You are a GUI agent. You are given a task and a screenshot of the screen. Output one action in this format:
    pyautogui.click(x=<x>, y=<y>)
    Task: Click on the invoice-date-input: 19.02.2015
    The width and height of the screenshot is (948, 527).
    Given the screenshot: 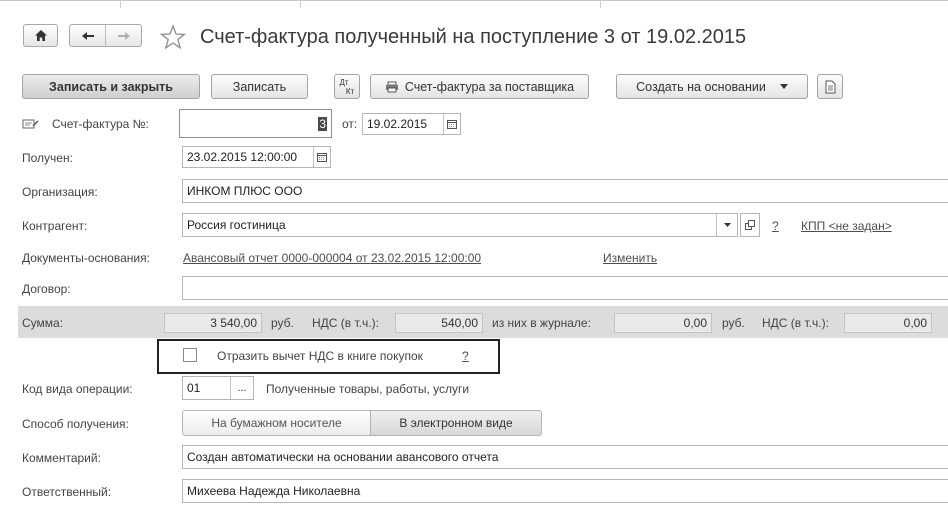 What is the action you would take?
    pyautogui.click(x=411, y=124)
    